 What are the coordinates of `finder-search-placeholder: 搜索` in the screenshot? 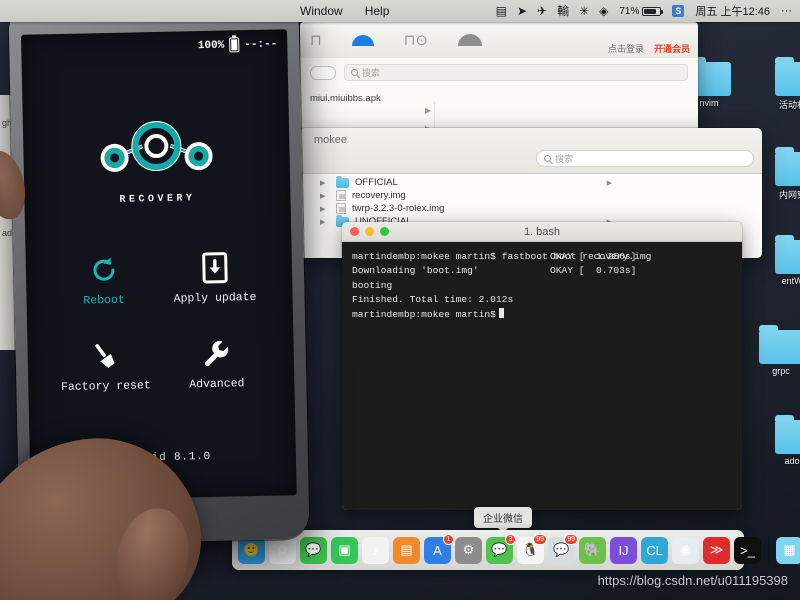 It's located at (564, 159).